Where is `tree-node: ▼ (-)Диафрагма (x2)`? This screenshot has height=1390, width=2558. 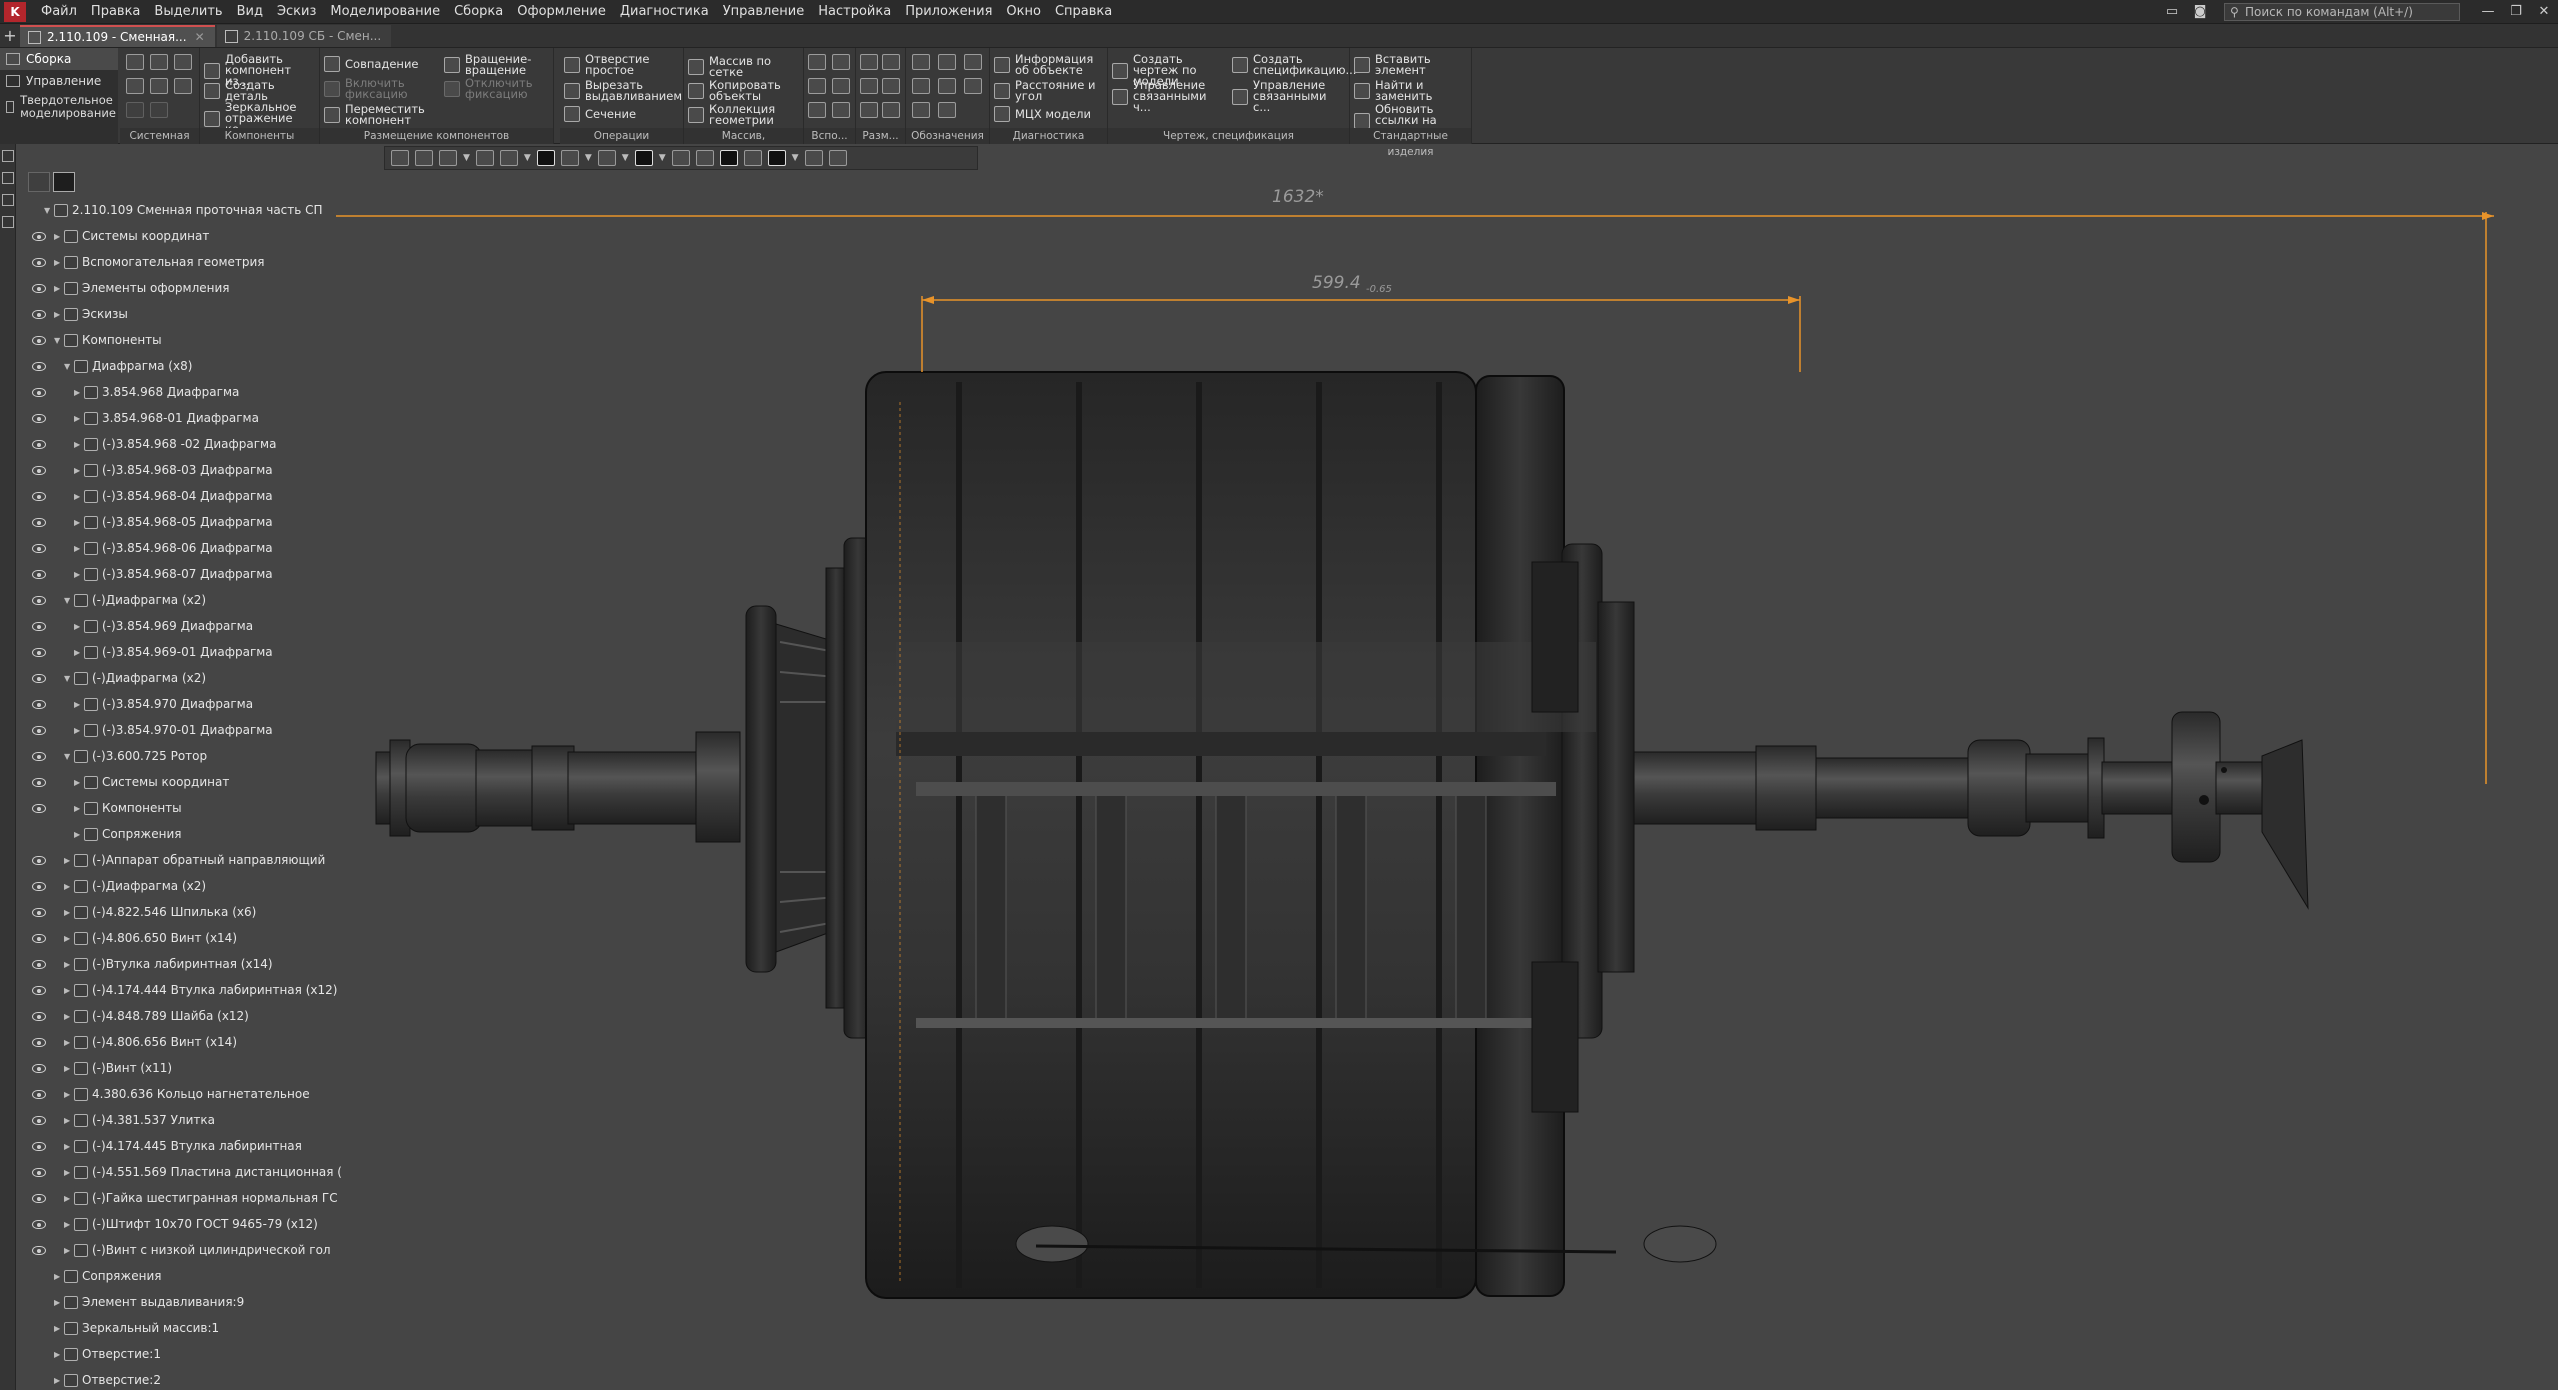 tree-node: ▼ (-)Диафрагма (x2) is located at coordinates (176, 601).